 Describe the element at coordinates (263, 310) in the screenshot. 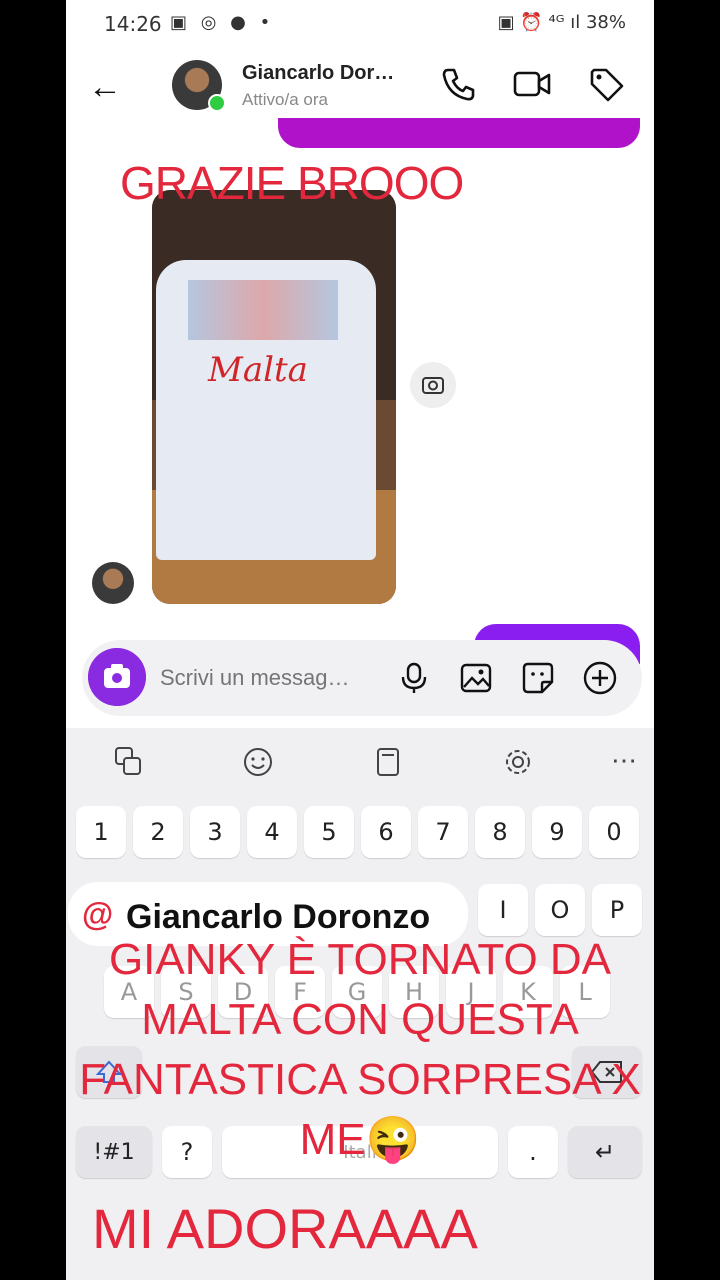

I see `tshirt-print` at that location.